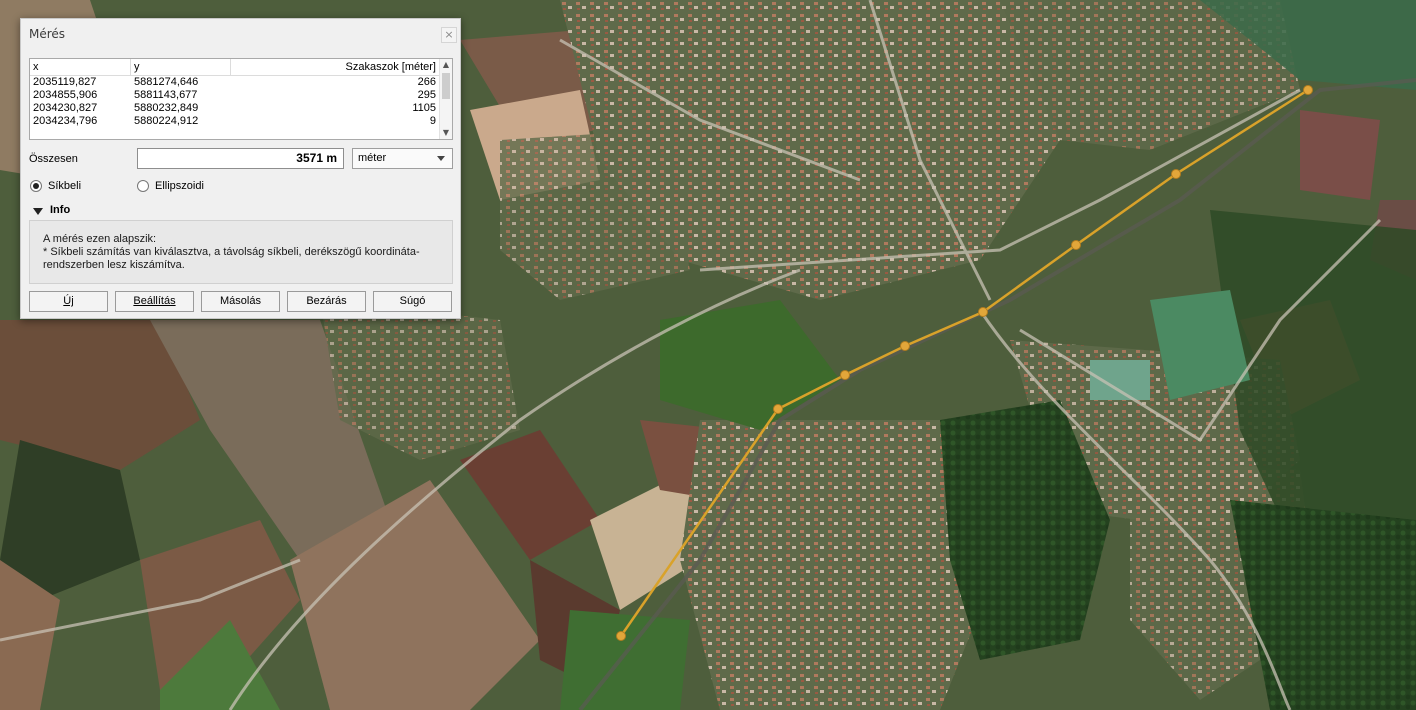 The height and width of the screenshot is (710, 1416). I want to click on table-row: 2035119,827 5881274,646 266, so click(235, 82).